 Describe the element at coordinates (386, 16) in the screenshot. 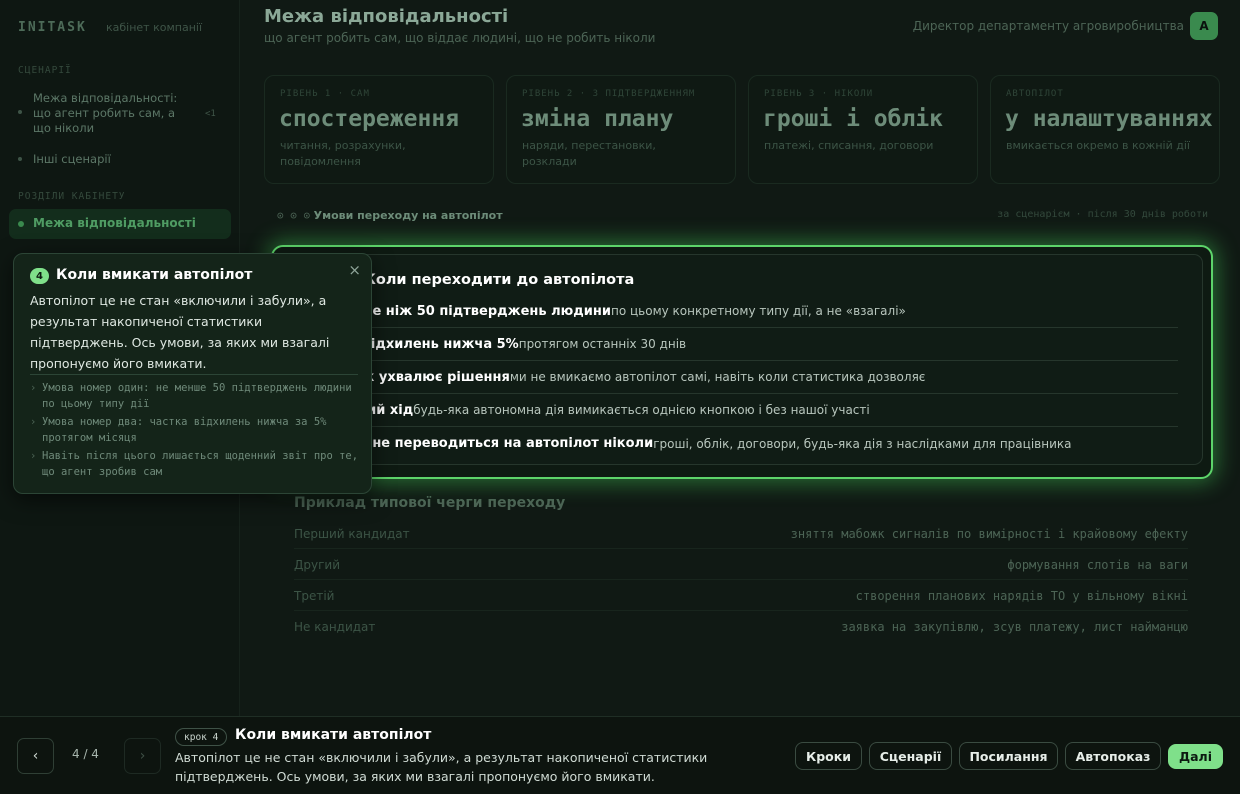

I see `page-title: Межа відповідальності` at that location.